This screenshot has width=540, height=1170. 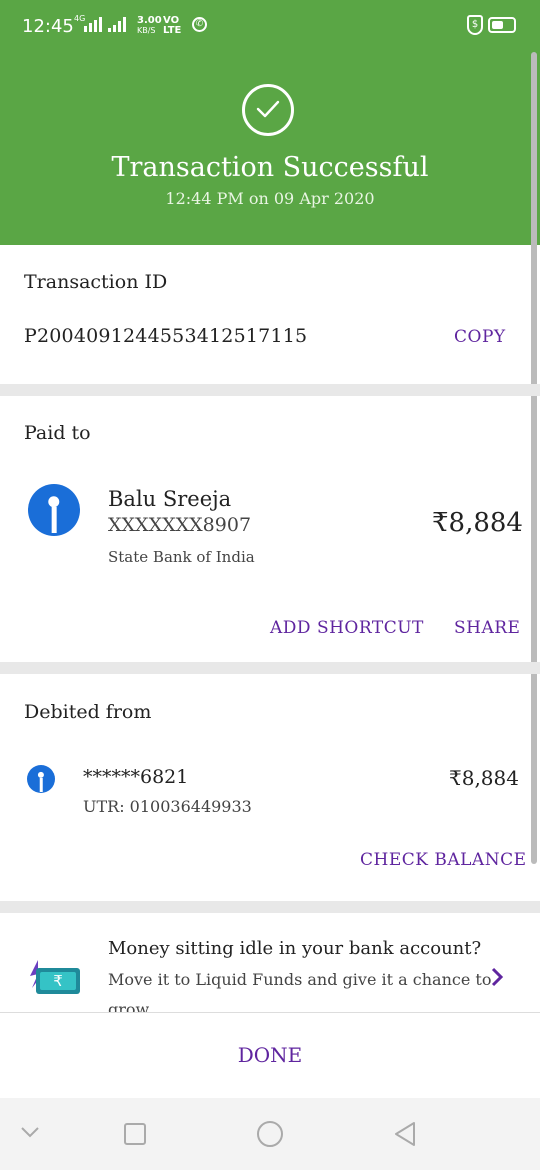 I want to click on lte-label: LTE, so click(x=172, y=30).